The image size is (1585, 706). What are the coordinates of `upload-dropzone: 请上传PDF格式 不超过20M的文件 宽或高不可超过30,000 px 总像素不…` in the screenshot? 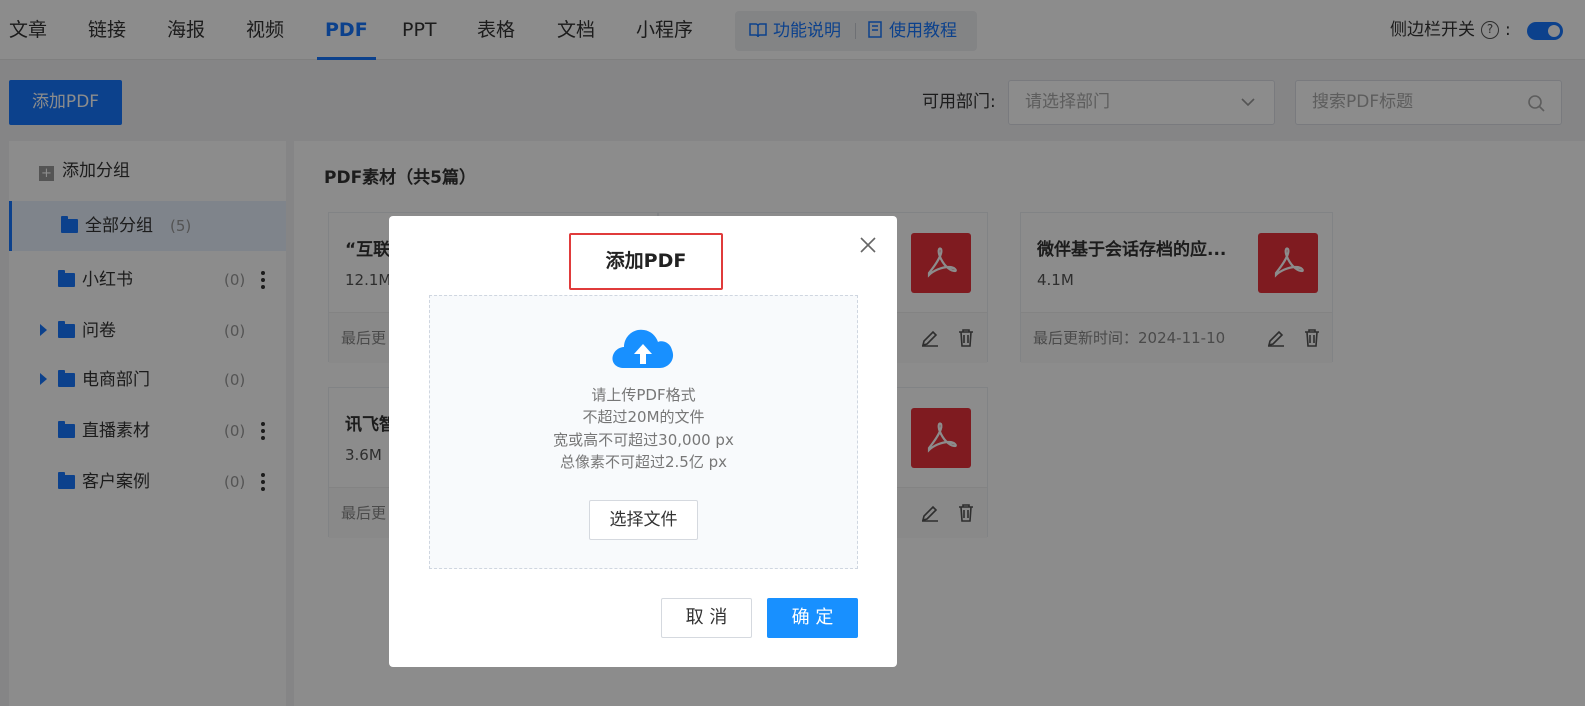 It's located at (643, 432).